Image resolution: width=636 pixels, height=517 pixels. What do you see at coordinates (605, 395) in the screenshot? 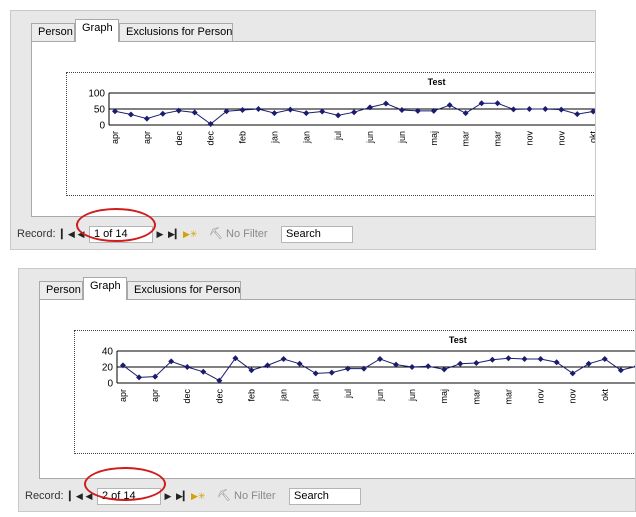
I see `x-tick-label: okt` at bounding box center [605, 395].